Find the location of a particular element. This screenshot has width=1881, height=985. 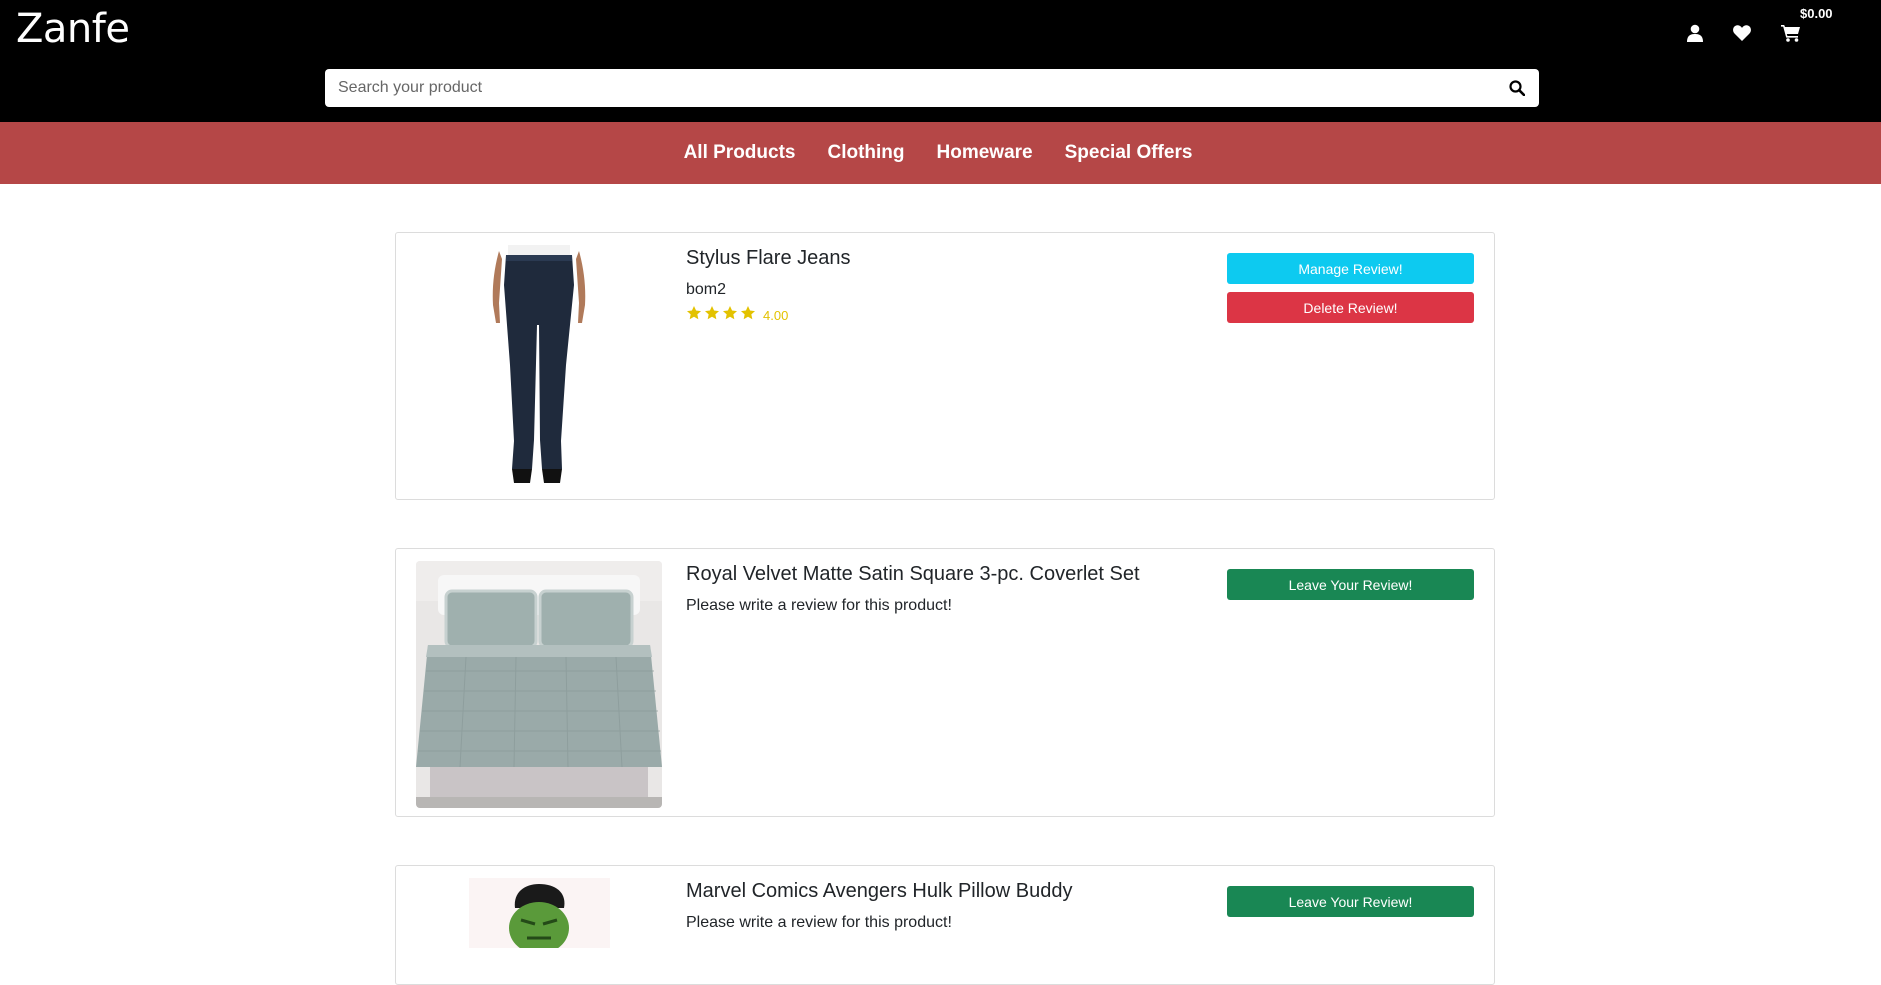

rating-value: 4.00 is located at coordinates (776, 315).